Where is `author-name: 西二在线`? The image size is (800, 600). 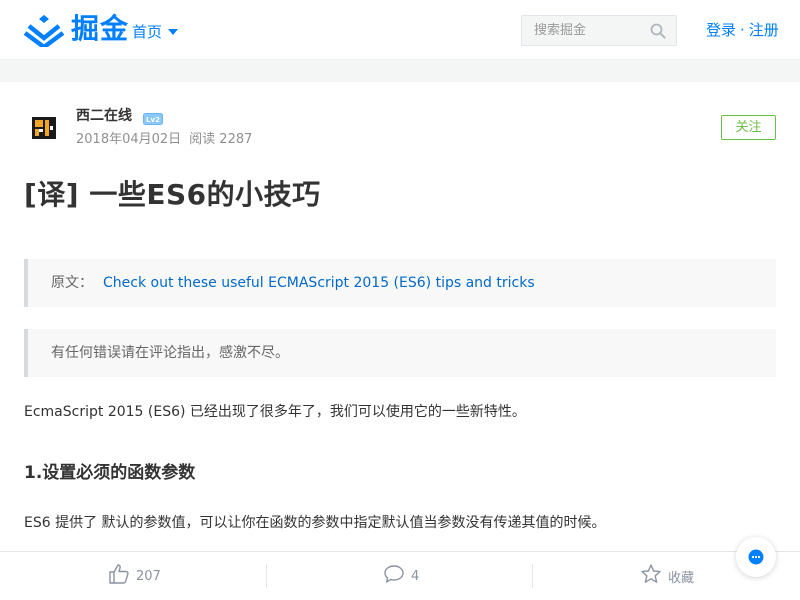 author-name: 西二在线 is located at coordinates (104, 116).